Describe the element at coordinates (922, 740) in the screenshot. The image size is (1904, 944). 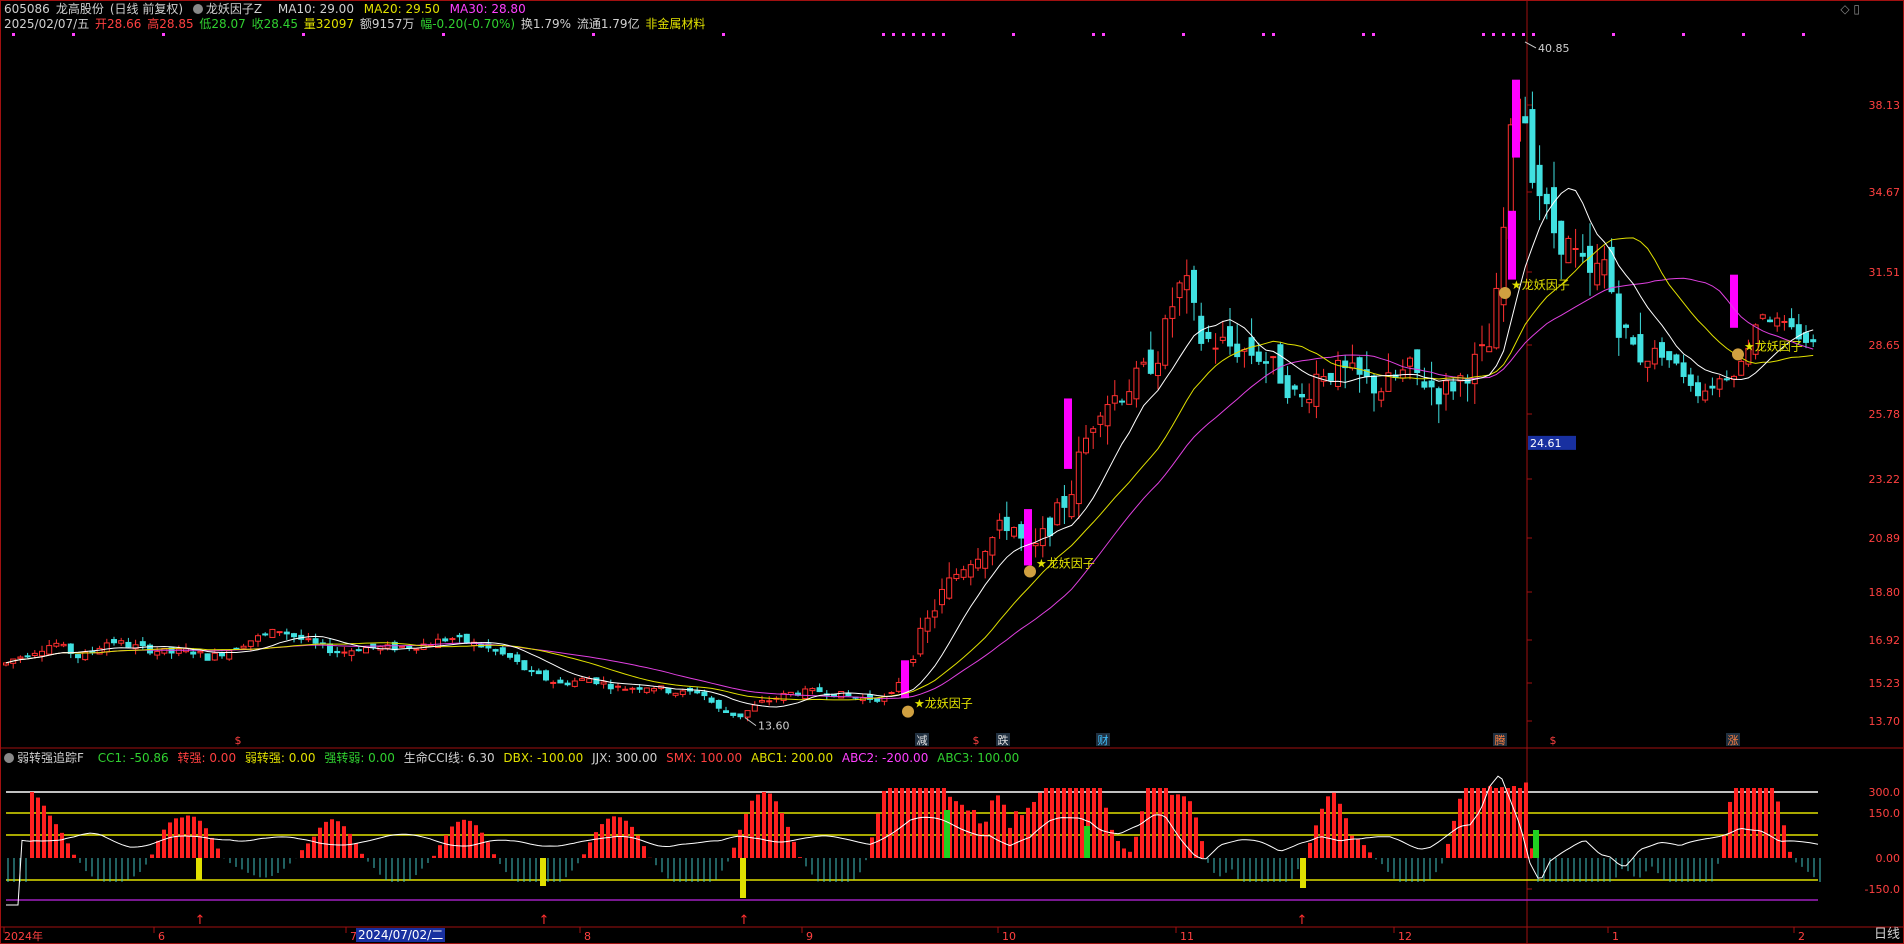
I see `event-marker: 减` at that location.